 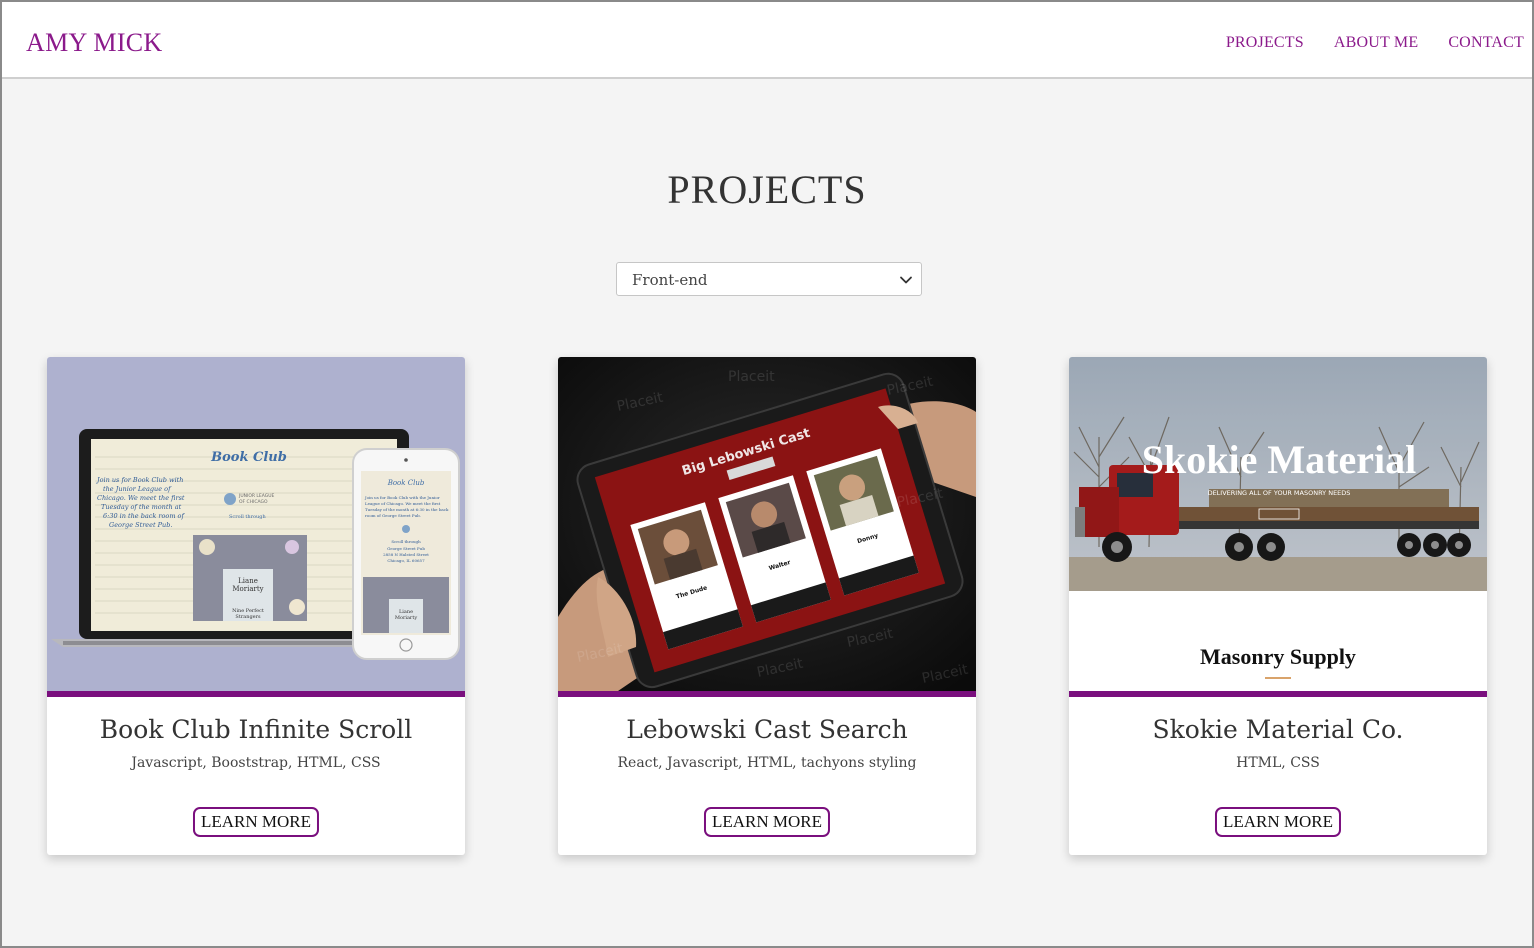 I want to click on nav-links: PROJECTS ABOUT ME CONTACT, so click(x=1375, y=43).